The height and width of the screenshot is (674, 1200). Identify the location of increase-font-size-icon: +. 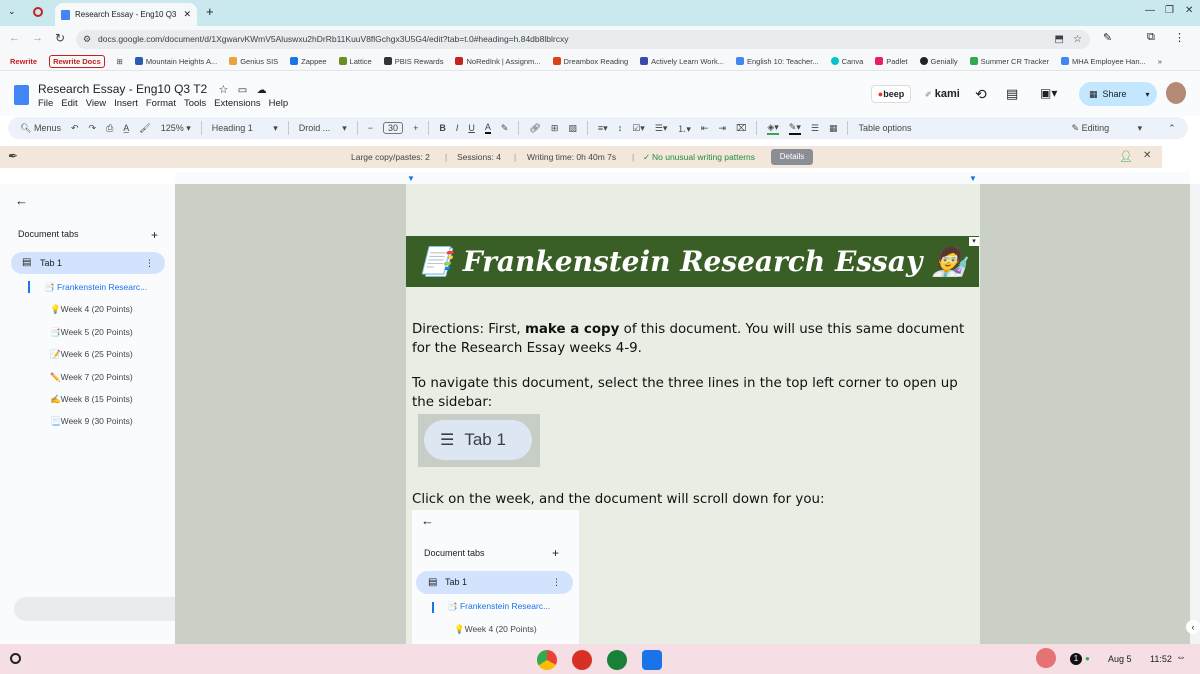
(415, 128).